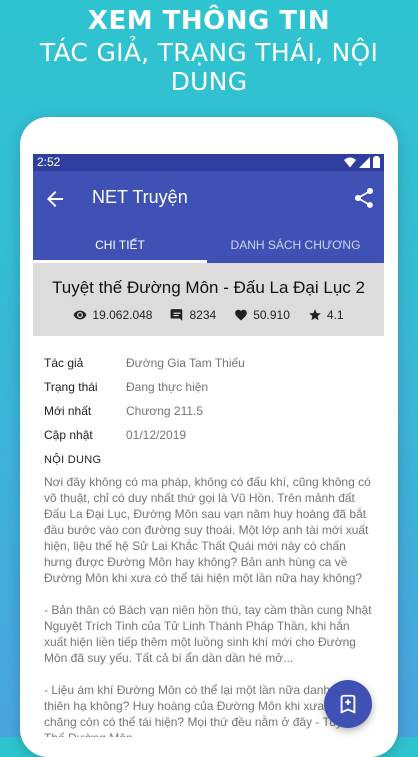 The height and width of the screenshot is (757, 418). What do you see at coordinates (208, 287) in the screenshot?
I see `story-title: Tuyệt thế Đường Môn - Đấu La Đại Lục 2` at bounding box center [208, 287].